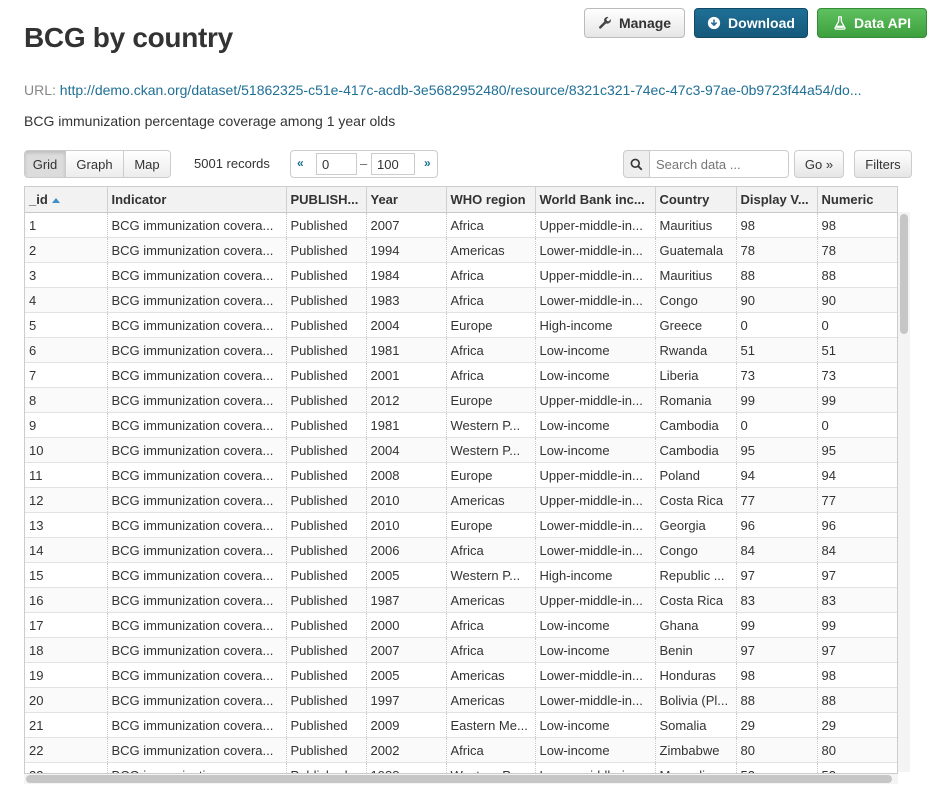  What do you see at coordinates (406, 400) in the screenshot?
I see `table-cell: 2012` at bounding box center [406, 400].